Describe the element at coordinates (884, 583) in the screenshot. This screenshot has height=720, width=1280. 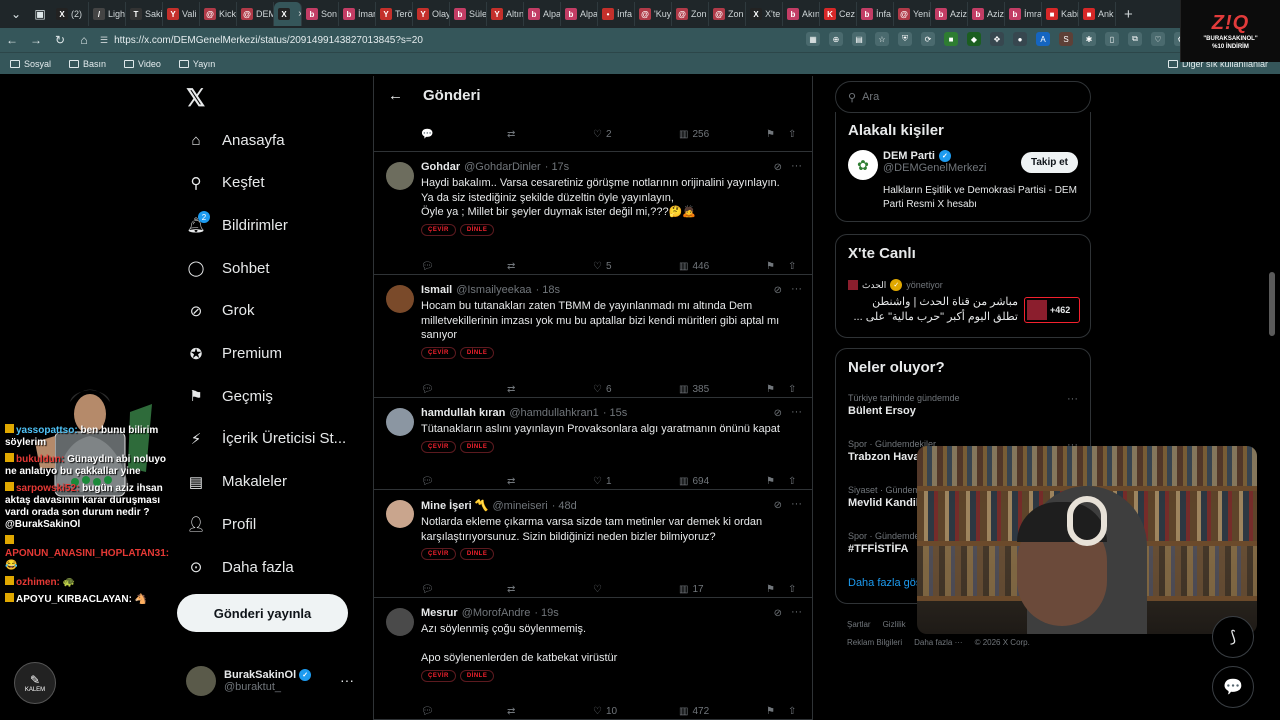
I see `show-more-link: Daha fazla gös` at that location.